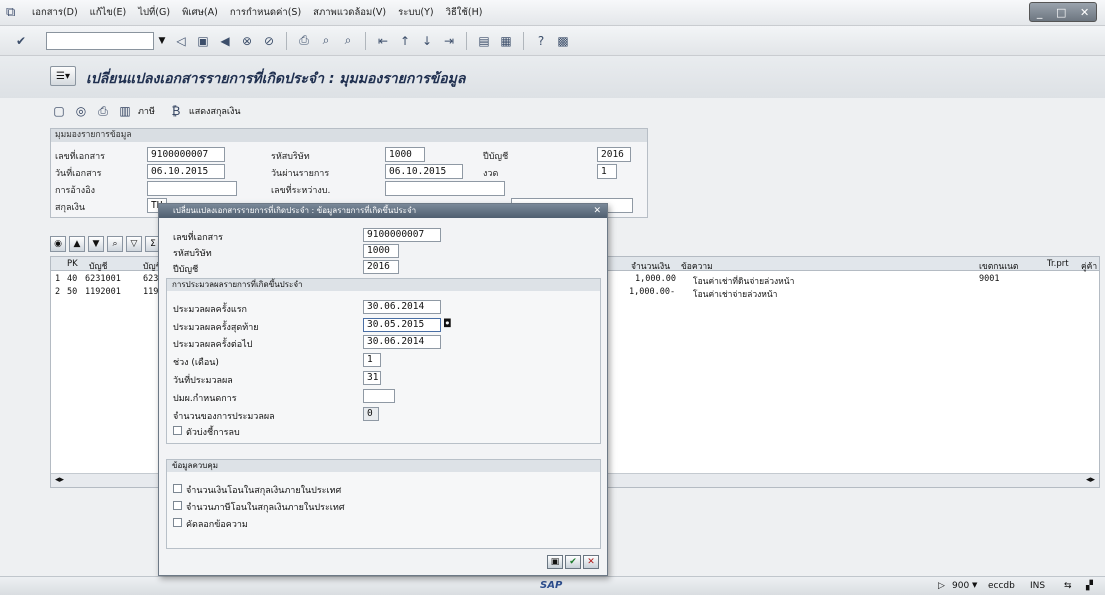  I want to click on document-icon: ▢, so click(59, 111).